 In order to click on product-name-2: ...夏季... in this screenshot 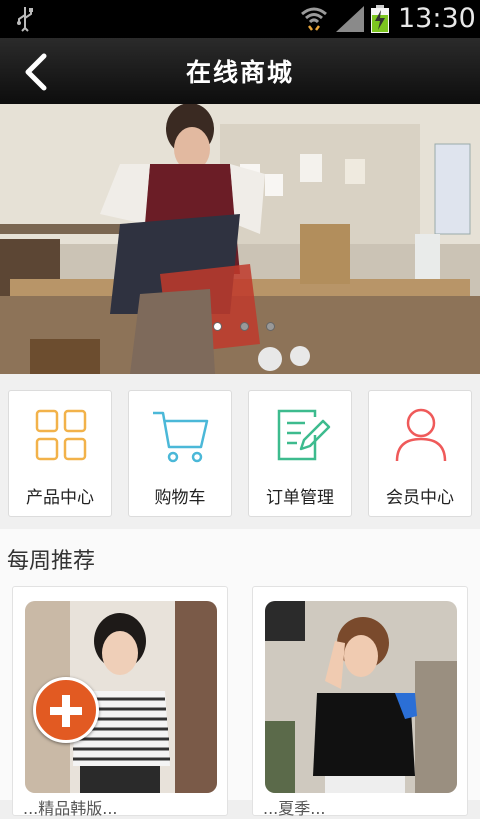, I will do `click(294, 808)`.